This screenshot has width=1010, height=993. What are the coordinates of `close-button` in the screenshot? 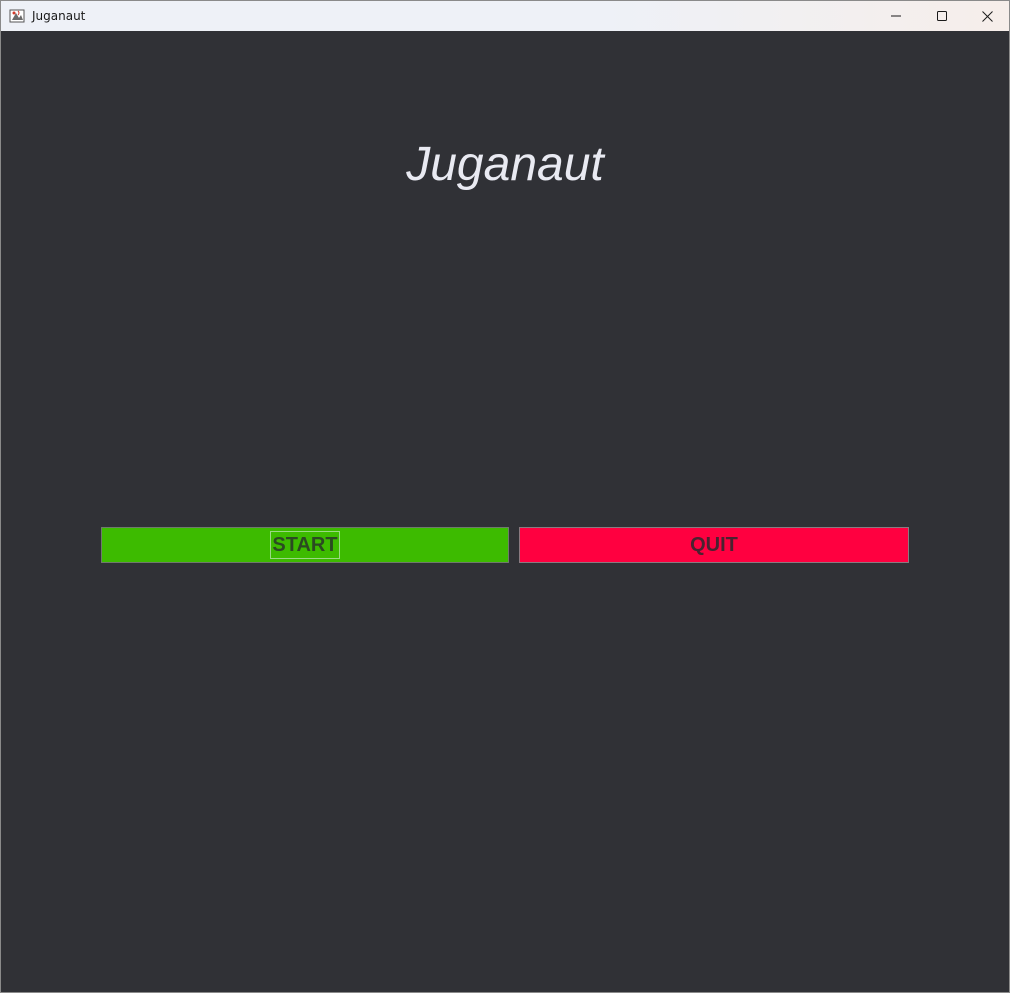 It's located at (987, 16).